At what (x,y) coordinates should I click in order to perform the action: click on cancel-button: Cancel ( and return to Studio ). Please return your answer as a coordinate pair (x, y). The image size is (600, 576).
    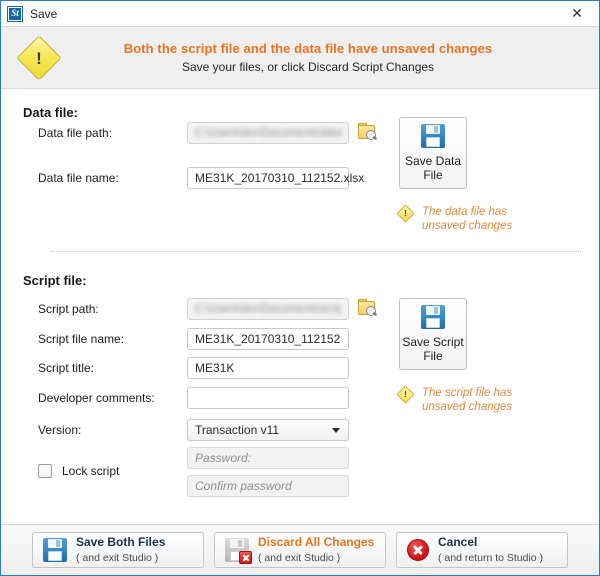
    Looking at the image, I should click on (482, 550).